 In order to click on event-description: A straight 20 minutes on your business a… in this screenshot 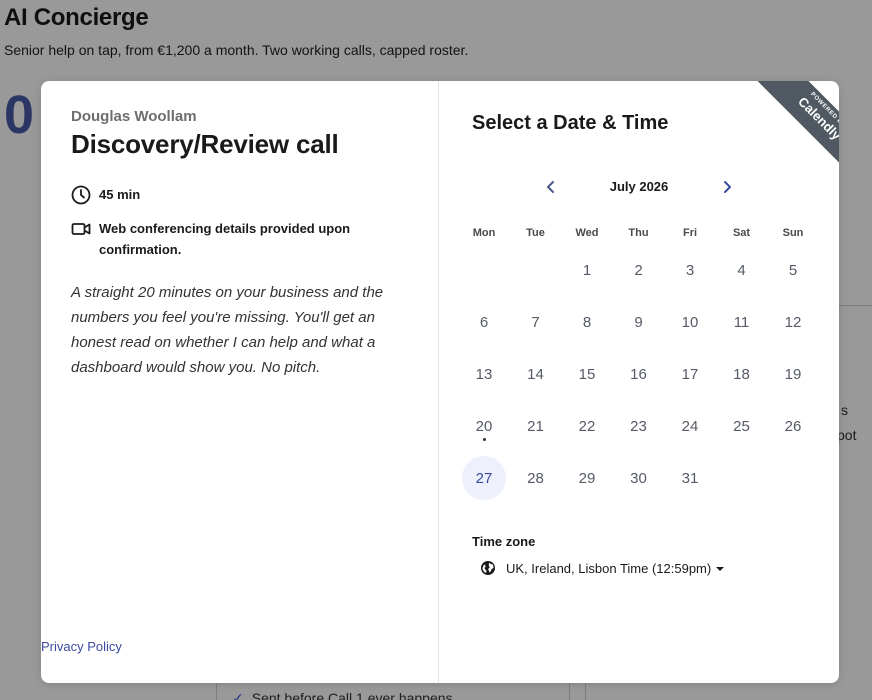, I will do `click(227, 330)`.